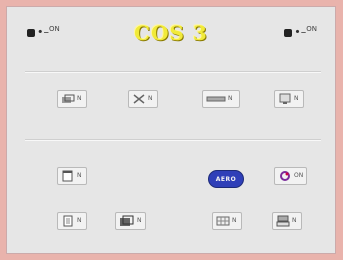 This screenshot has width=343, height=260. I want to click on page-button: N, so click(72, 176).